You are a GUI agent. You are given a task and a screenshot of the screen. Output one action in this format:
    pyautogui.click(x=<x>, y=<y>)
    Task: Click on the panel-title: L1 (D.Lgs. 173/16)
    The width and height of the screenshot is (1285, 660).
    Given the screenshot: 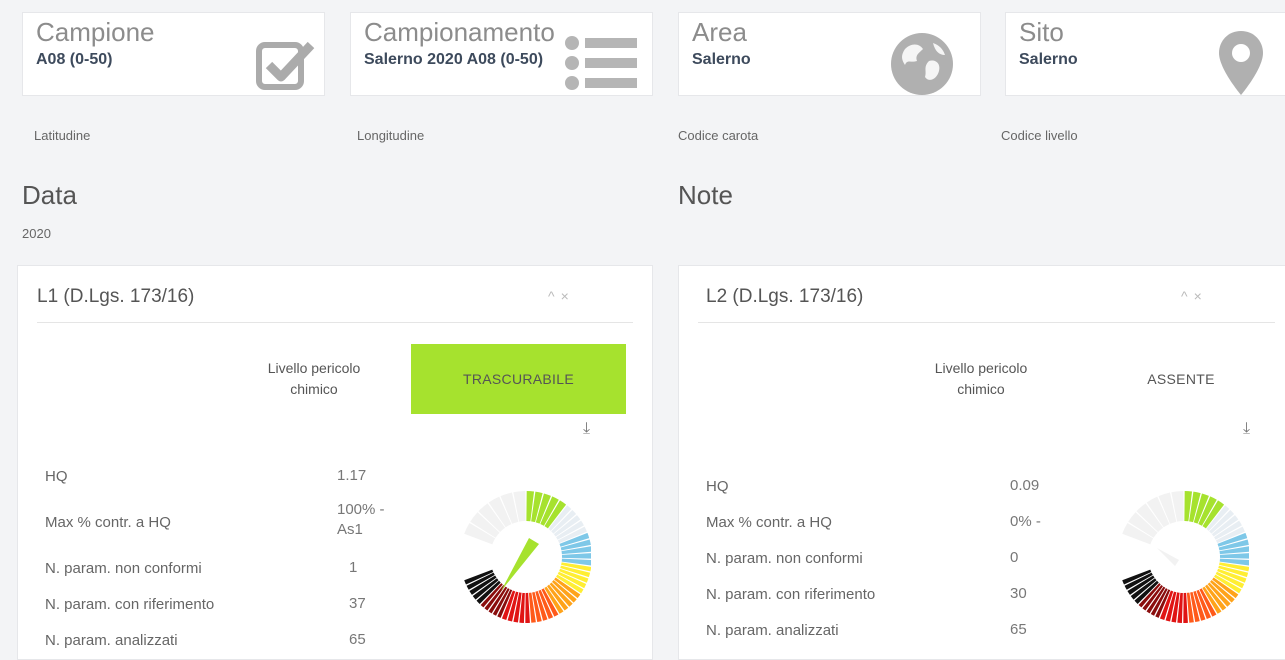 What is the action you would take?
    pyautogui.click(x=116, y=296)
    